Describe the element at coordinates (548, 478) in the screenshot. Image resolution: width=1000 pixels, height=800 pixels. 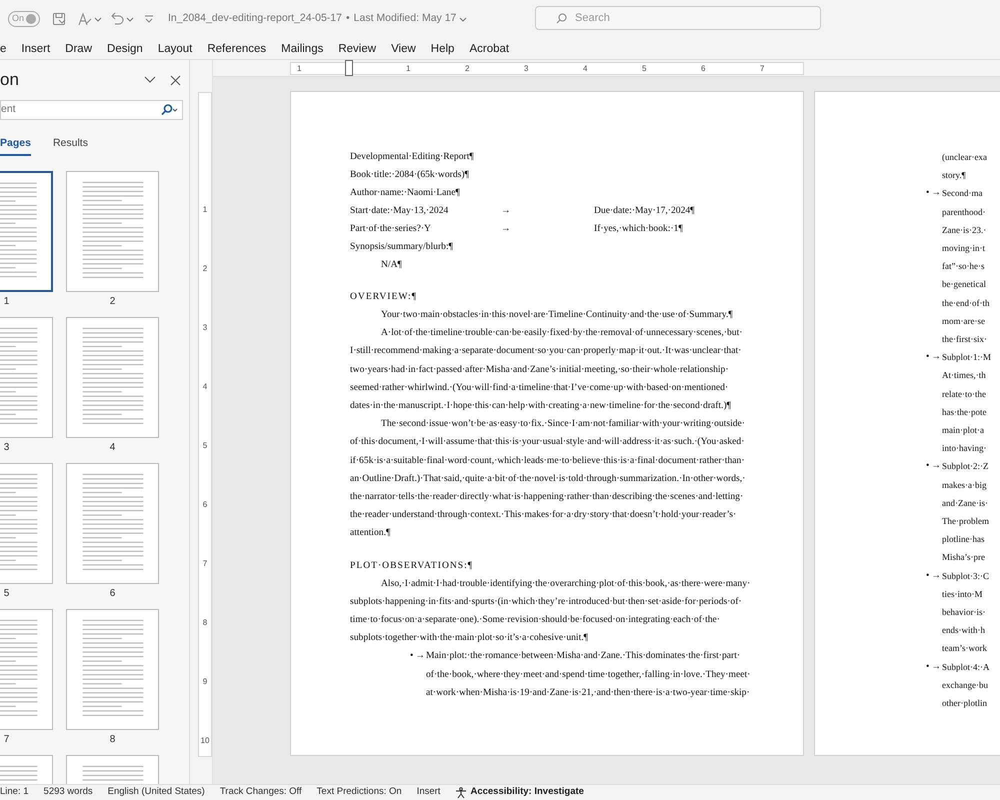
I see `paragraph: The·second·issue·won’t·be·as·easy·to·fix.·Since·I·am·not·familiar·with·your·writing·outside· of·this·document,·I·will·assume·that·this·is·your·usual·style·and·will·address·it·as·such.·(You·asked· if·65k·is·a·suitable·final·word·count,·which·leads·me·to·believe·this·is·a·final·document·rather·than· an·Outline·Draft.)·That·said,·quite·a·bit·of·the·novel·is·told·through·summarization.·In·other·words,· the·narrator·tells·the·reader·directly·what·is·happening·rather·than·describing·the·scenes·and·letting· the·reader·understand·through·context.·This·makes·for·a·dry·story·that·doesn’t·hold·your·reader’s· attention.¶` at that location.